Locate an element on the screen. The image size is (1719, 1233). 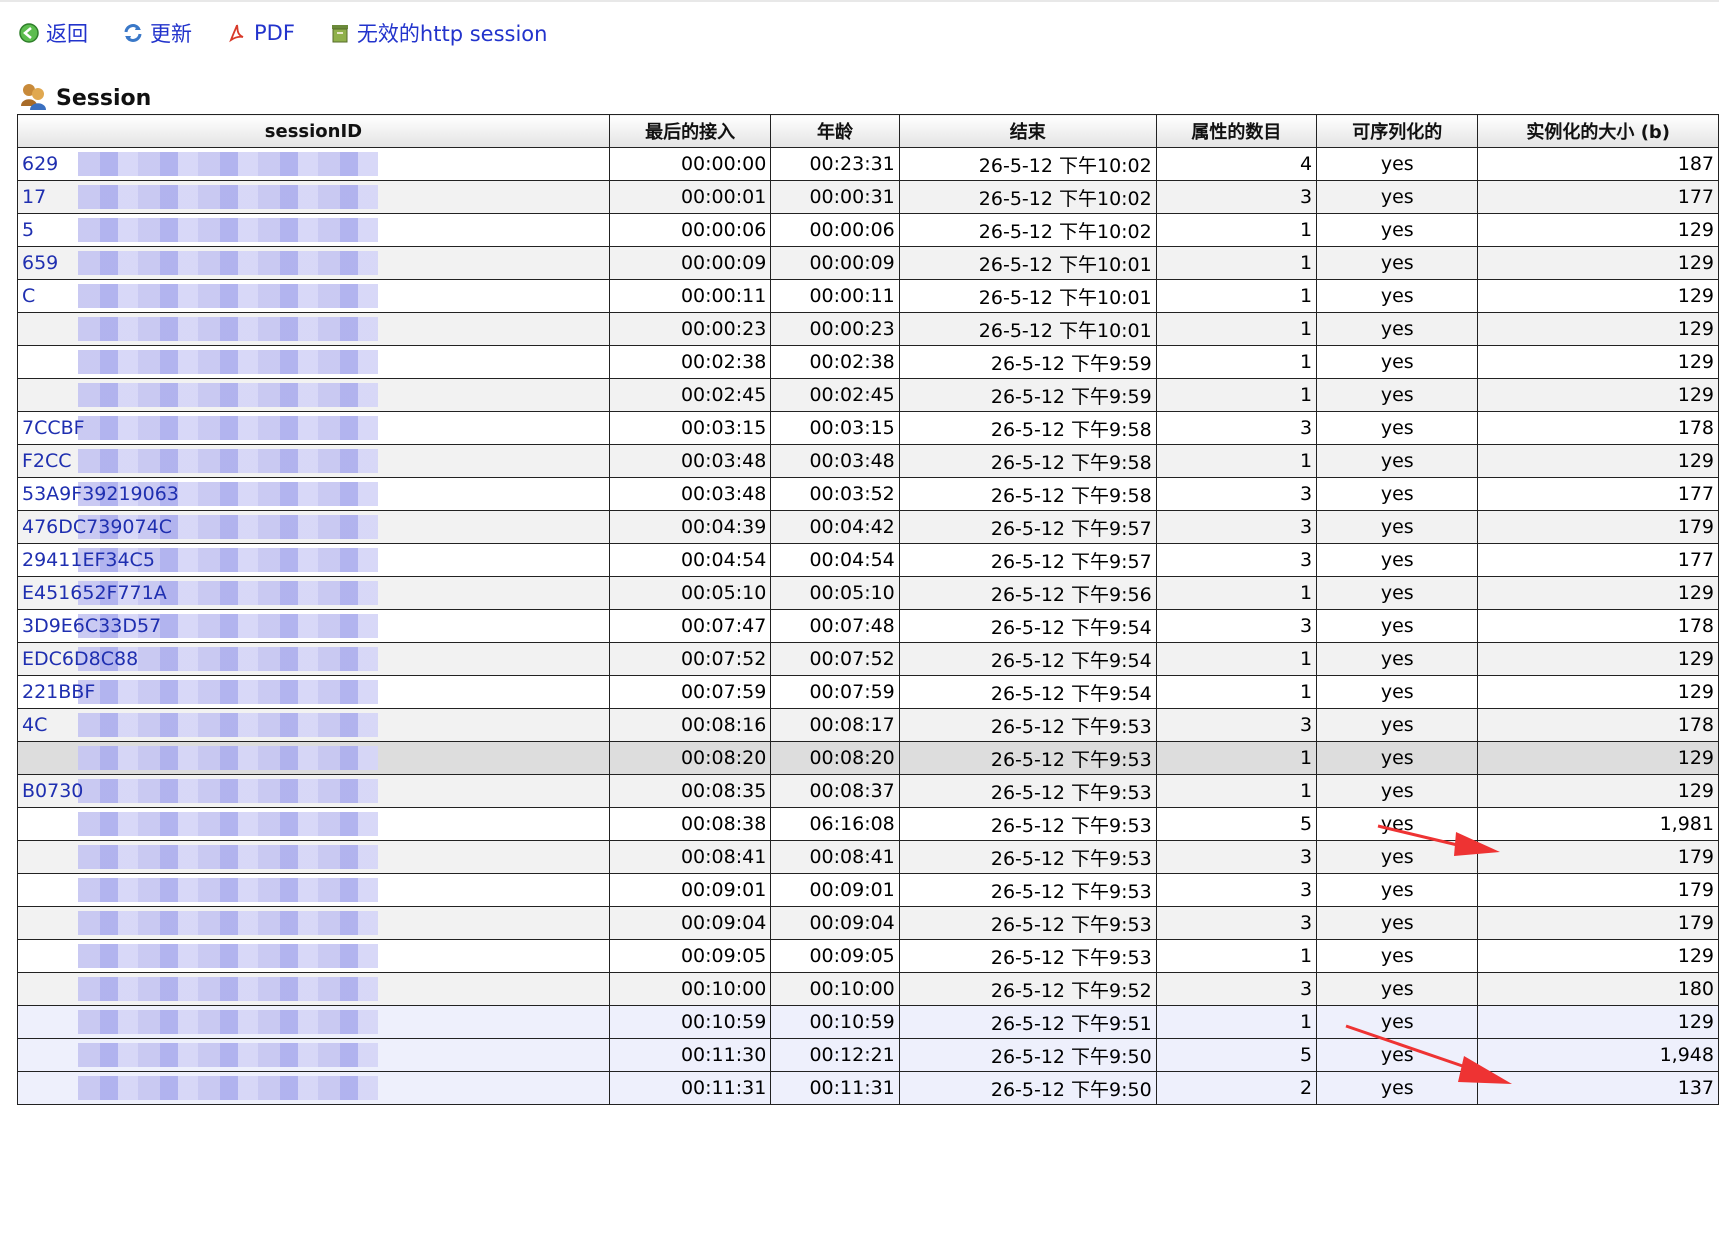
cell-session-id: F2CC is located at coordinates (313, 461).